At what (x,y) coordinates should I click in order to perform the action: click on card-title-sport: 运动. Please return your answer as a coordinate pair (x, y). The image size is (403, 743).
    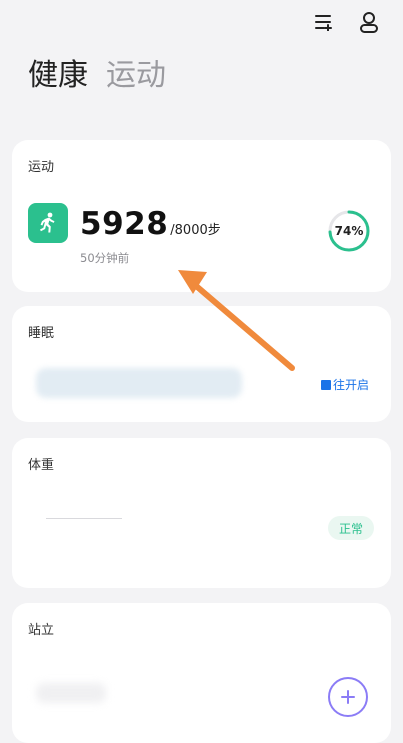
    Looking at the image, I should click on (41, 167).